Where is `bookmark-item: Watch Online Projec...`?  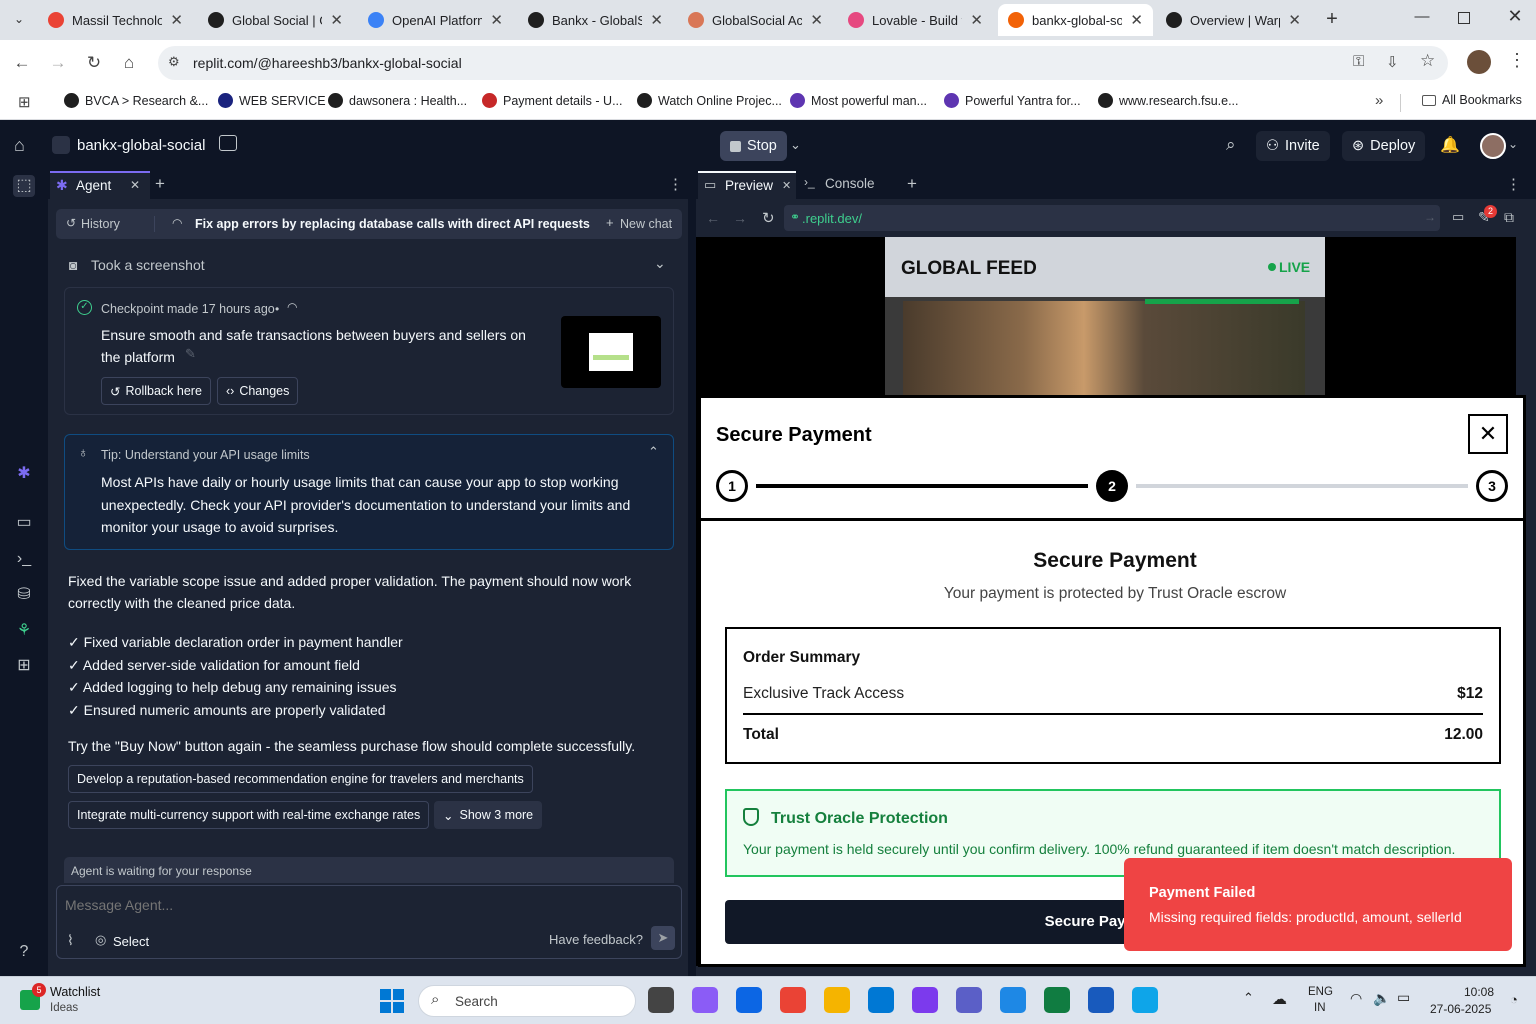 bookmark-item: Watch Online Projec... is located at coordinates (709, 100).